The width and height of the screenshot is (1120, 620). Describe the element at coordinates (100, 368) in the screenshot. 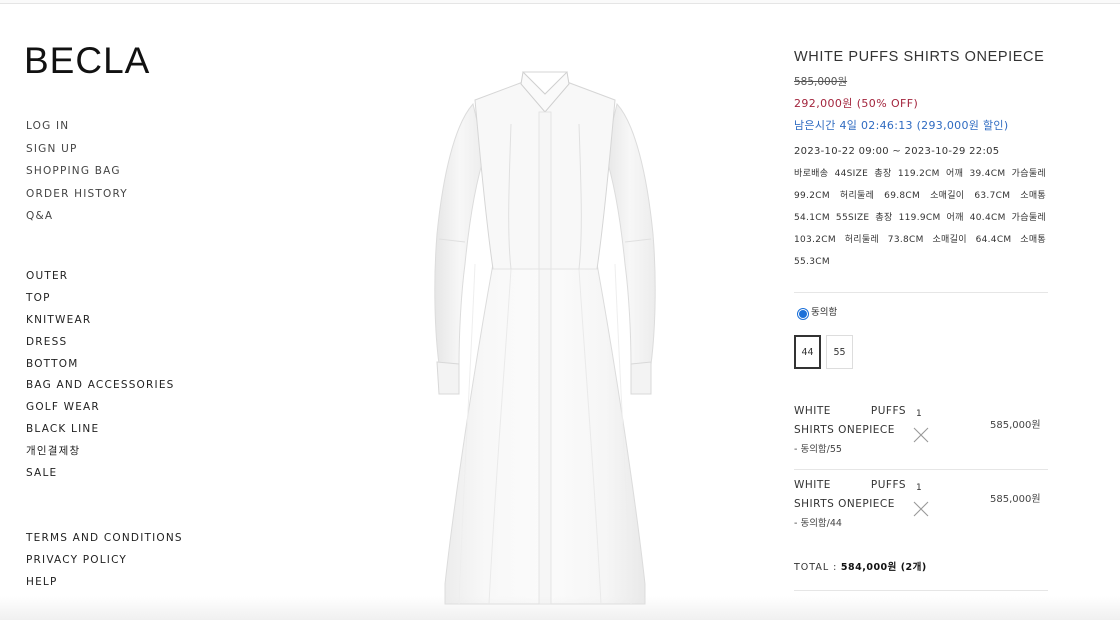

I see `nav-bottom: BOTTOM` at that location.